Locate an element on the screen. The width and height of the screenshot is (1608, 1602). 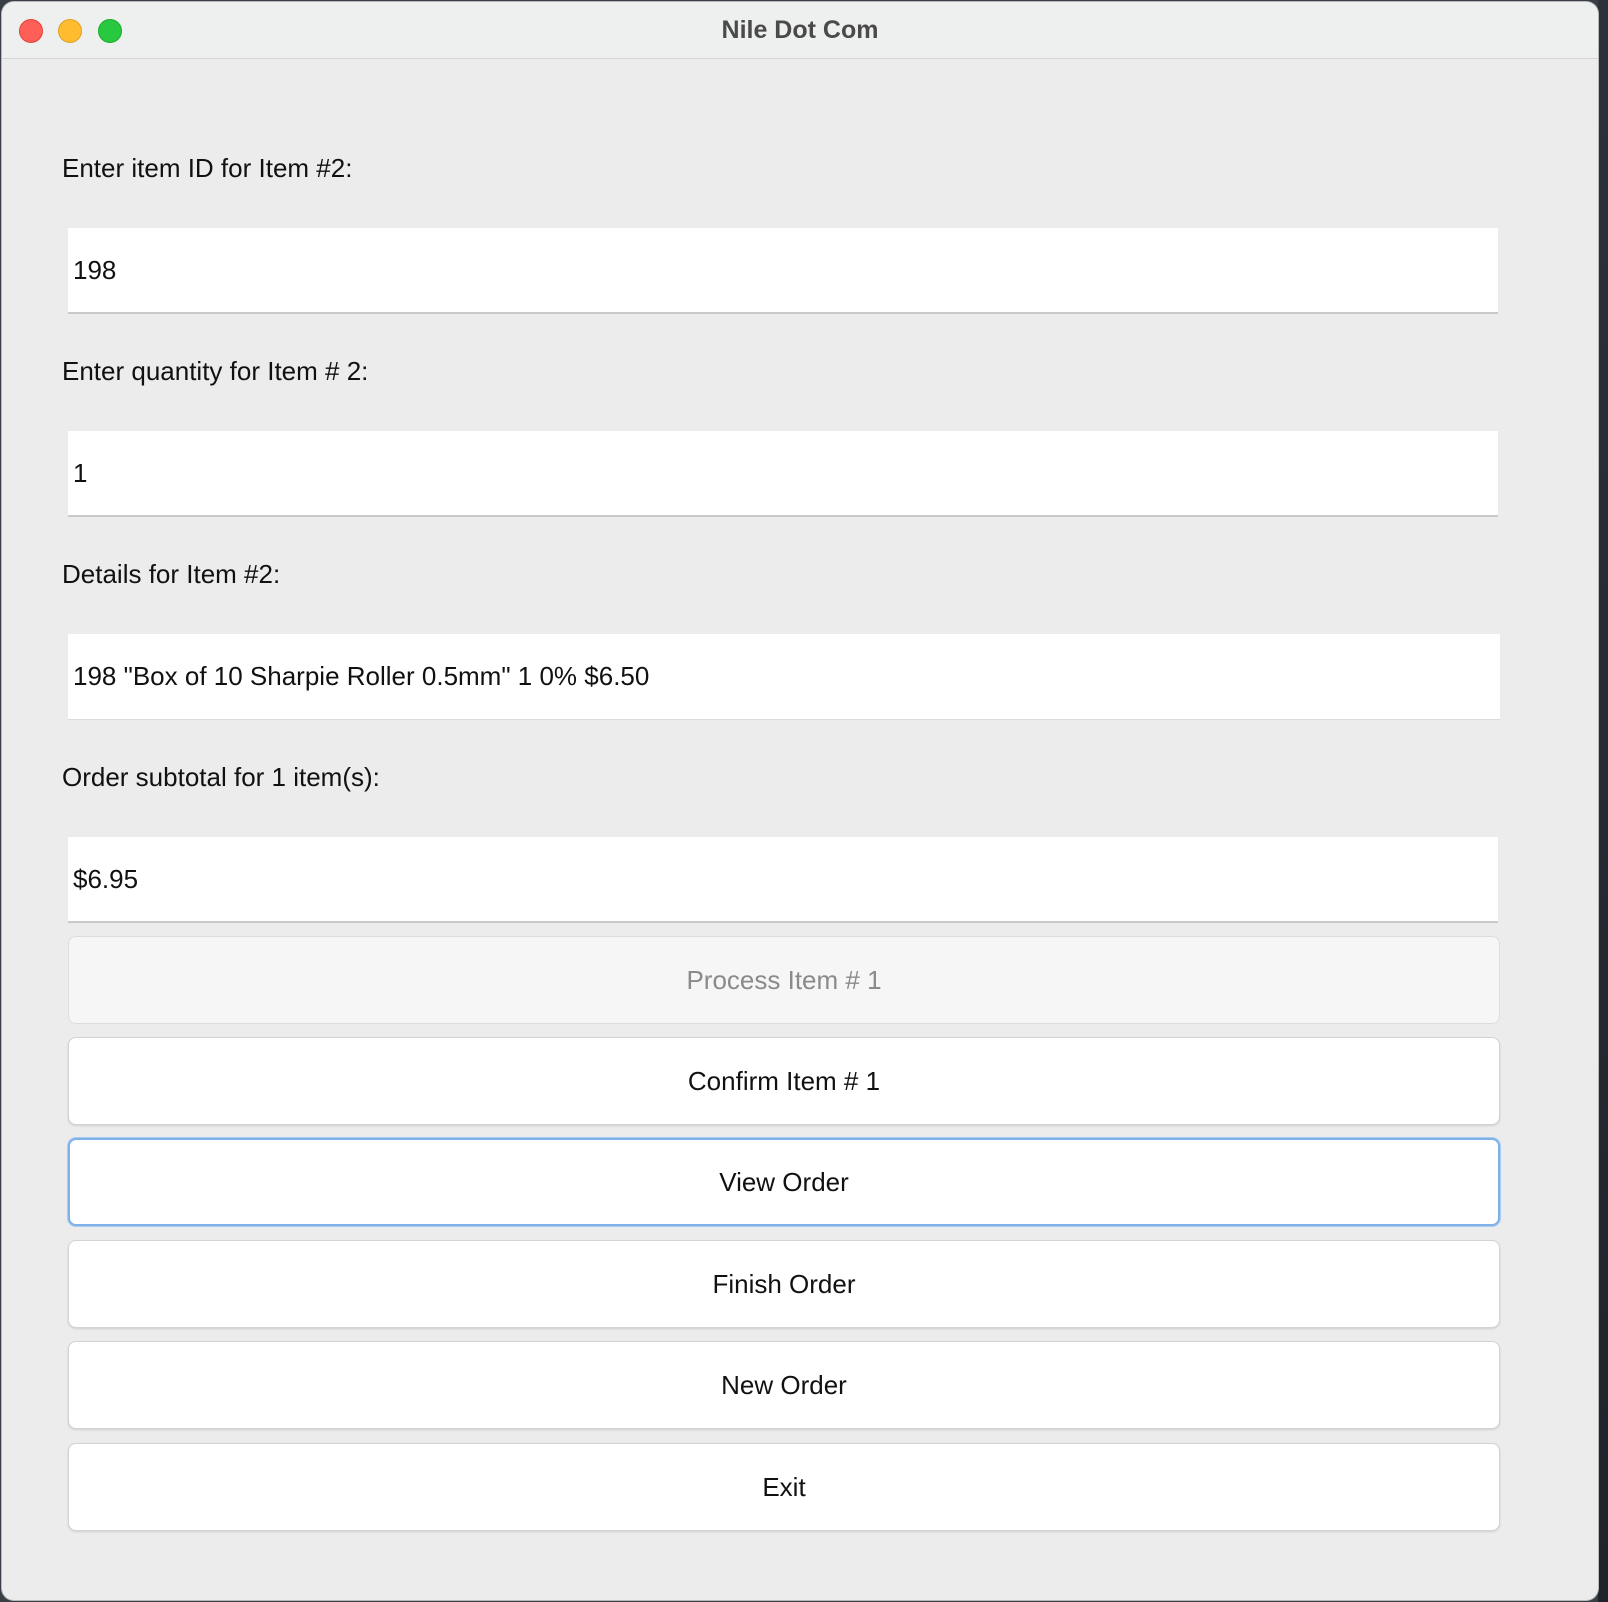
item-id-field is located at coordinates (783, 271).